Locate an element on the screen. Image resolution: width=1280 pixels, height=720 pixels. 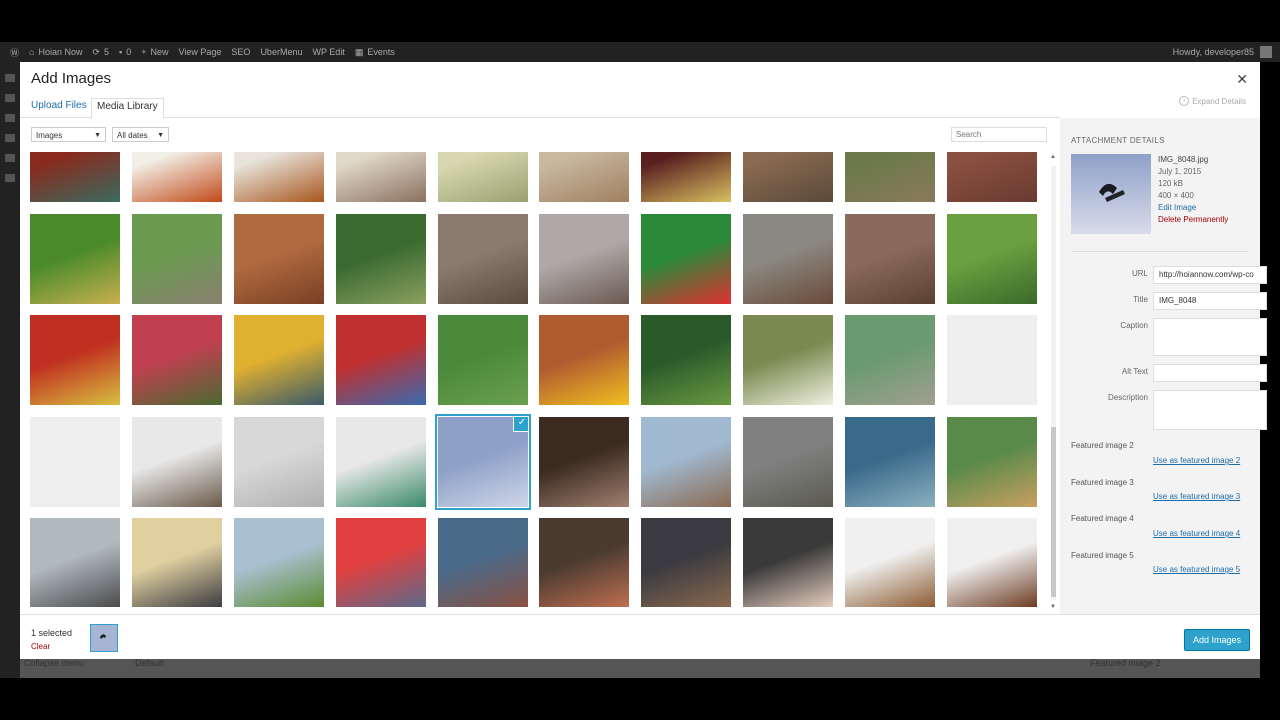
description-textarea is located at coordinates (1210, 410).